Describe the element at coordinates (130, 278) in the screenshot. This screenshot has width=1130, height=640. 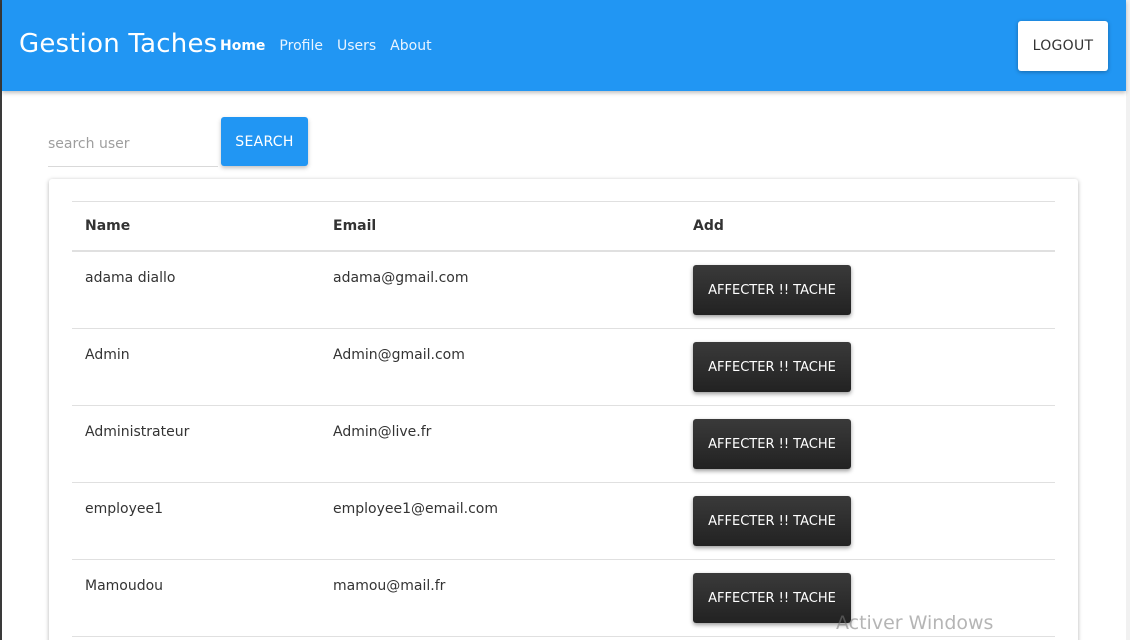
I see `user-name-cell: adama diallo` at that location.